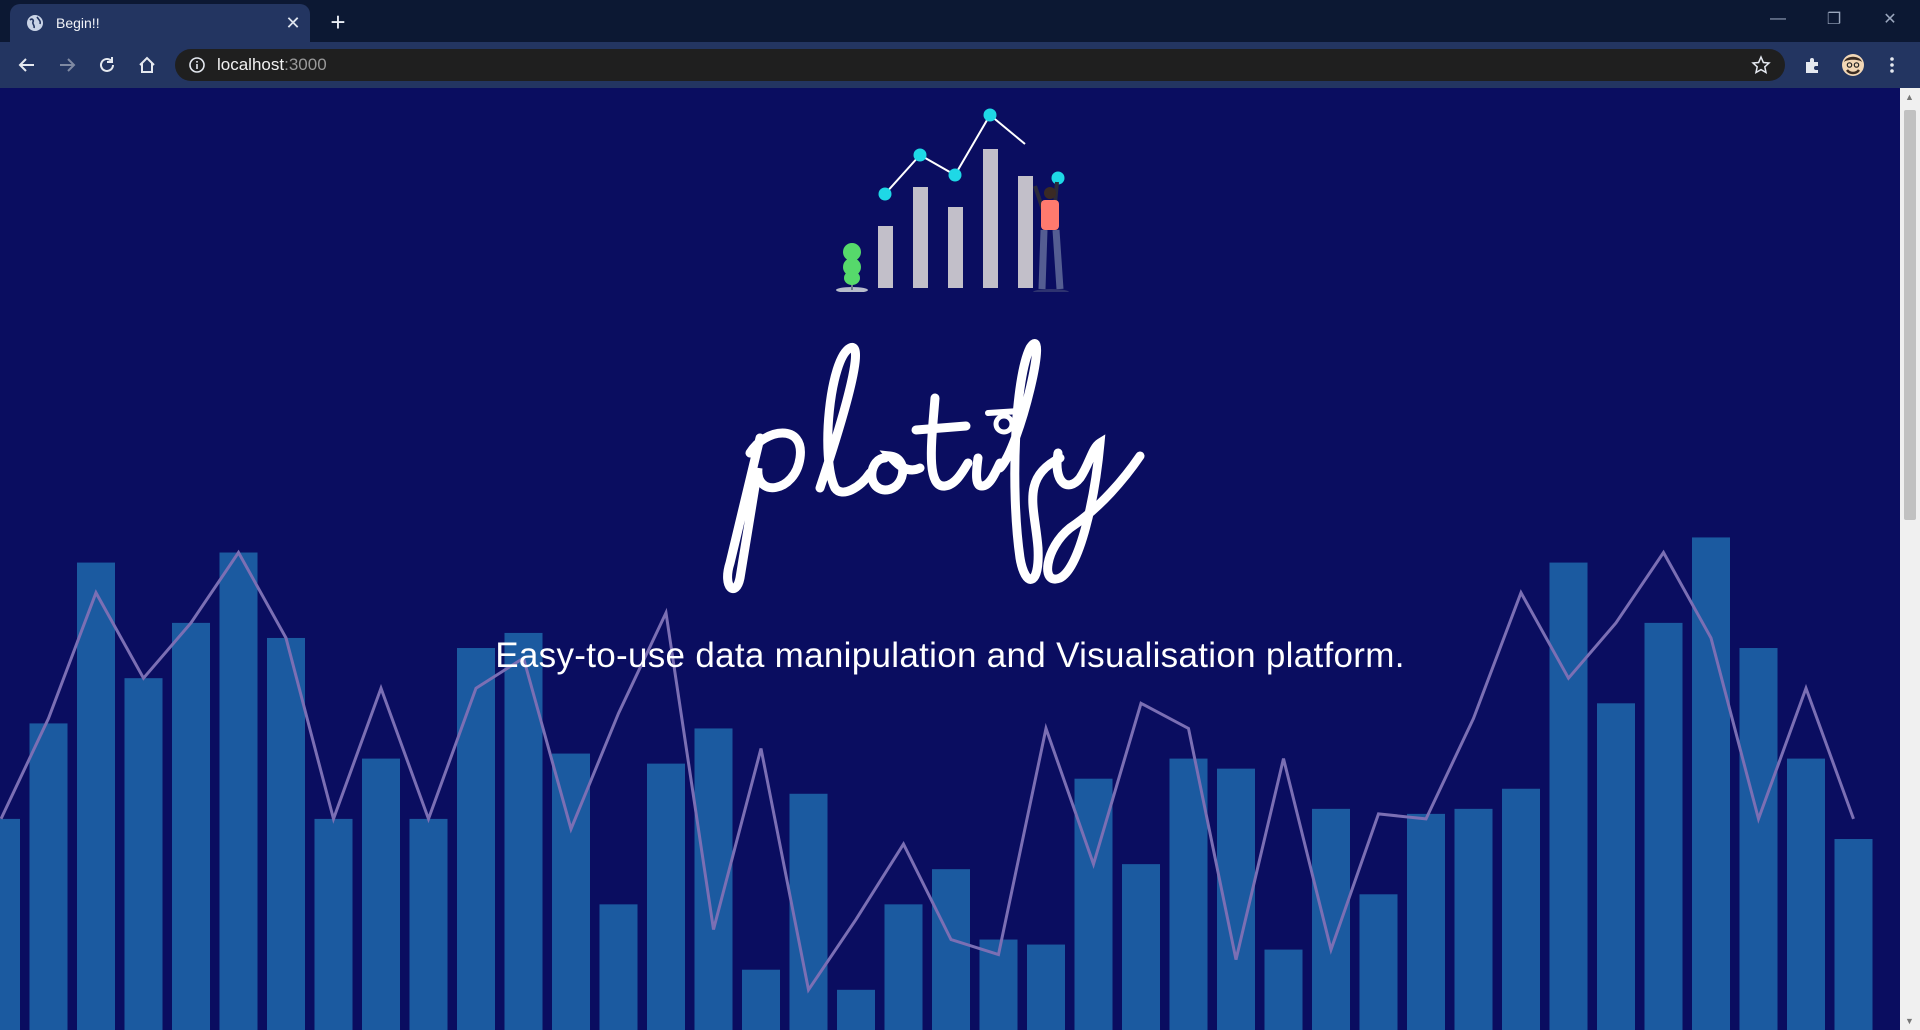 Image resolution: width=1920 pixels, height=1030 pixels. Describe the element at coordinates (147, 65) in the screenshot. I see `home-icon` at that location.